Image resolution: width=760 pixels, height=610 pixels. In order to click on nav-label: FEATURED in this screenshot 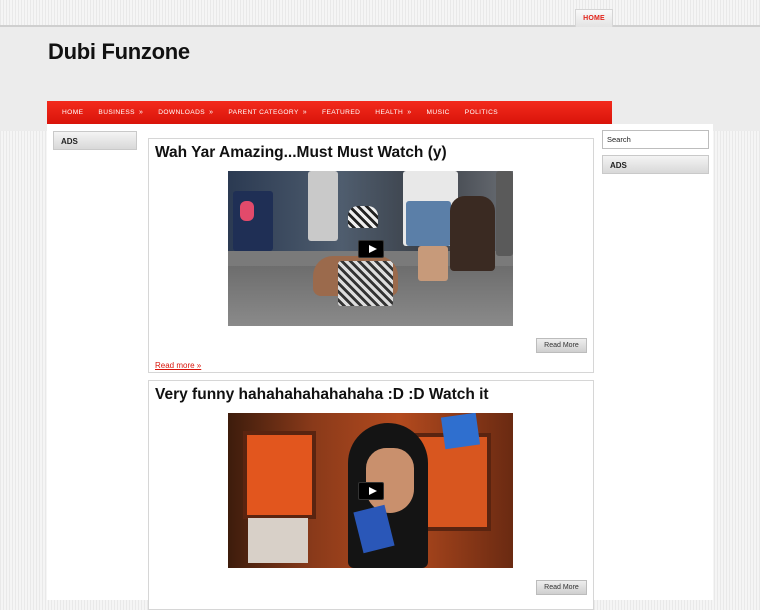, I will do `click(341, 112)`.